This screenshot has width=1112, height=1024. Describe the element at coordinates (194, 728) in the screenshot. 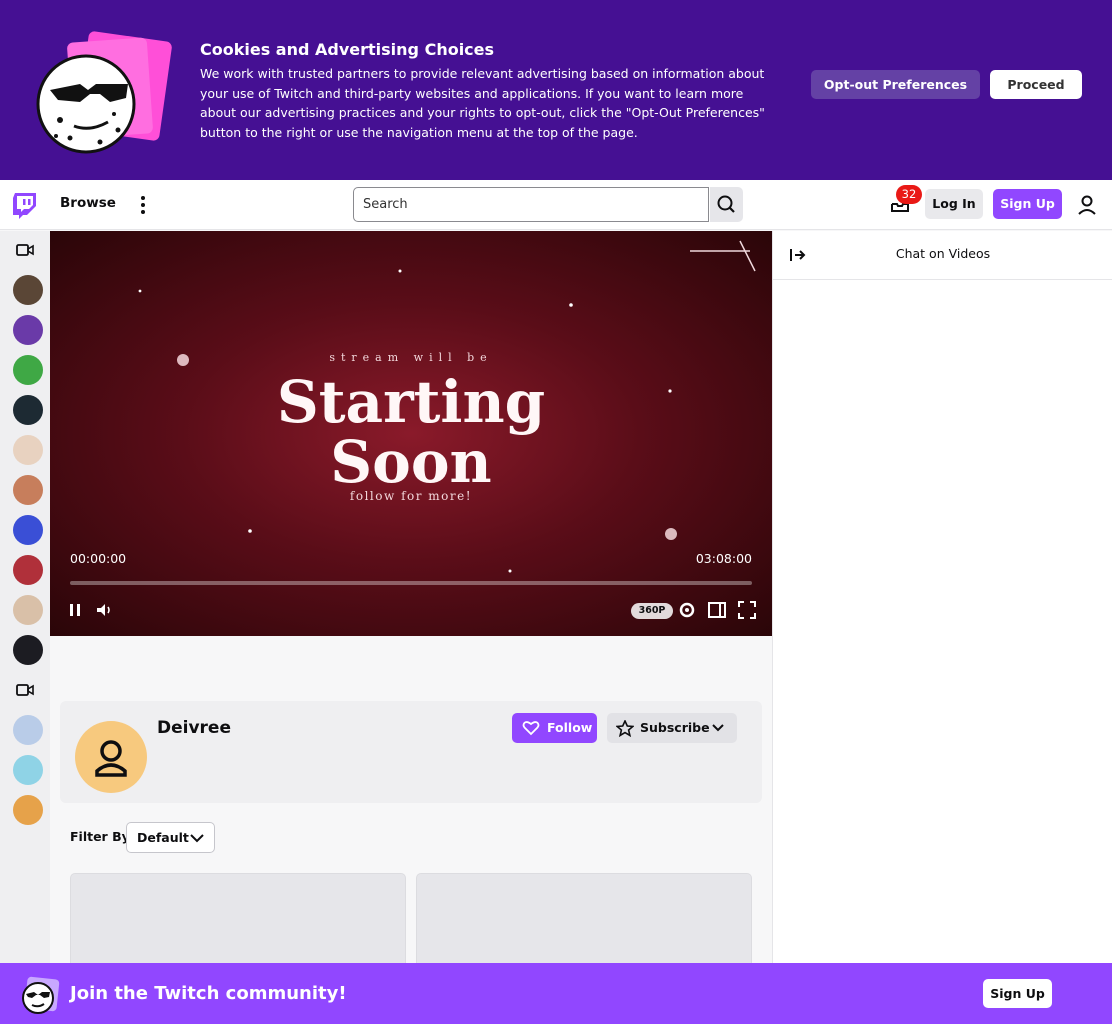

I see `channel-name: Deivree` at that location.